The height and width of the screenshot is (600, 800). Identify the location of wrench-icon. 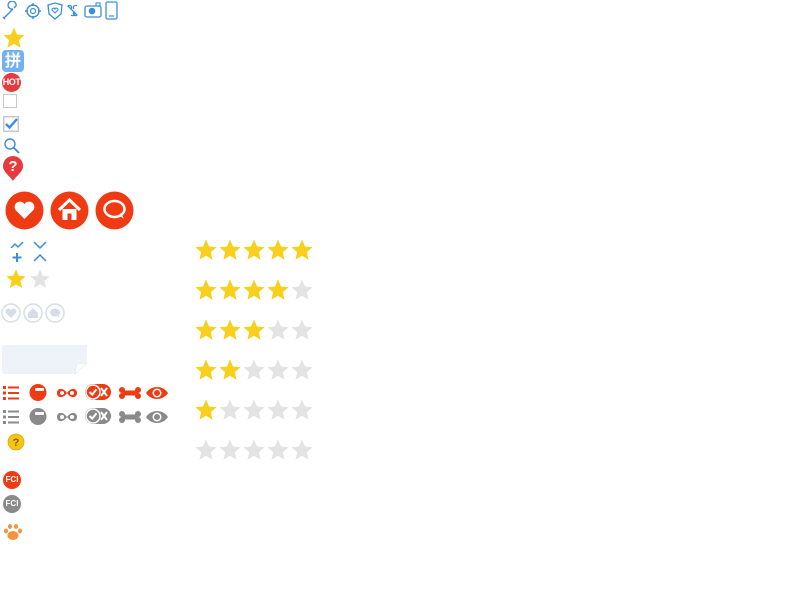
(11, 11).